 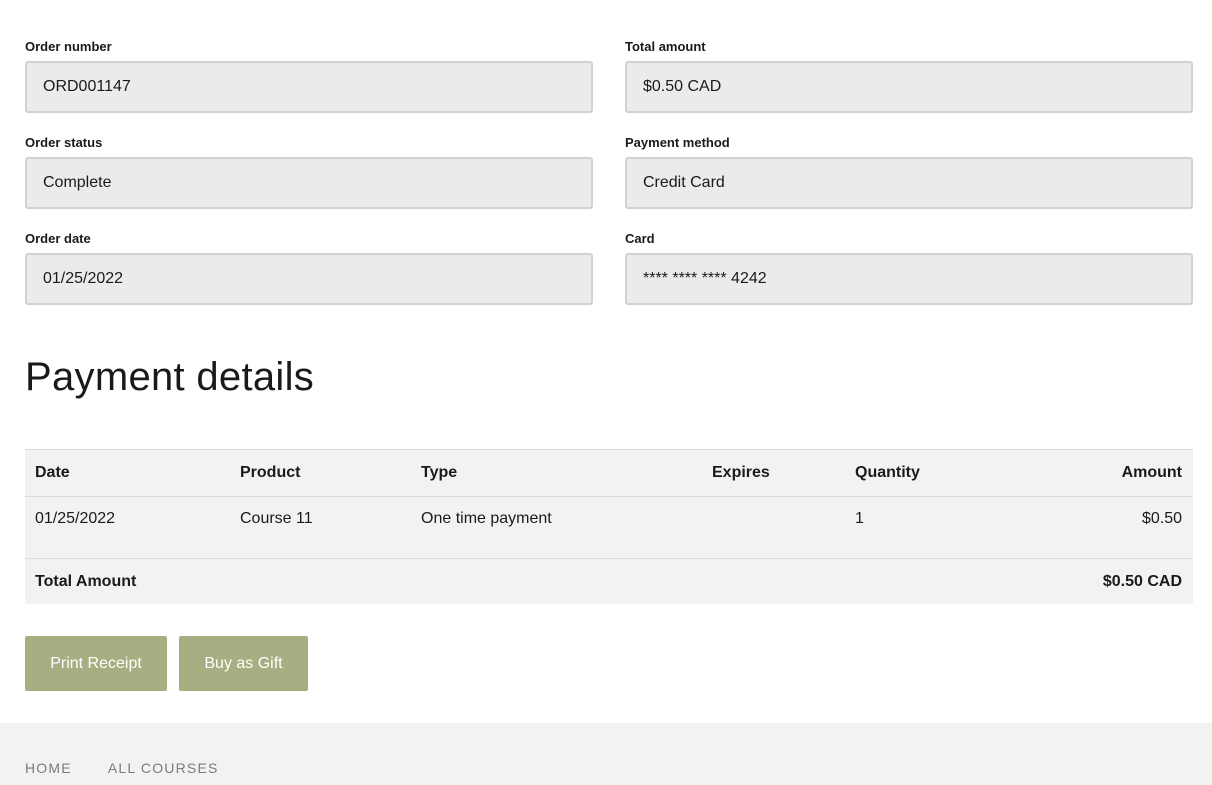 I want to click on column-header-quantity: Quantity, so click(x=887, y=472).